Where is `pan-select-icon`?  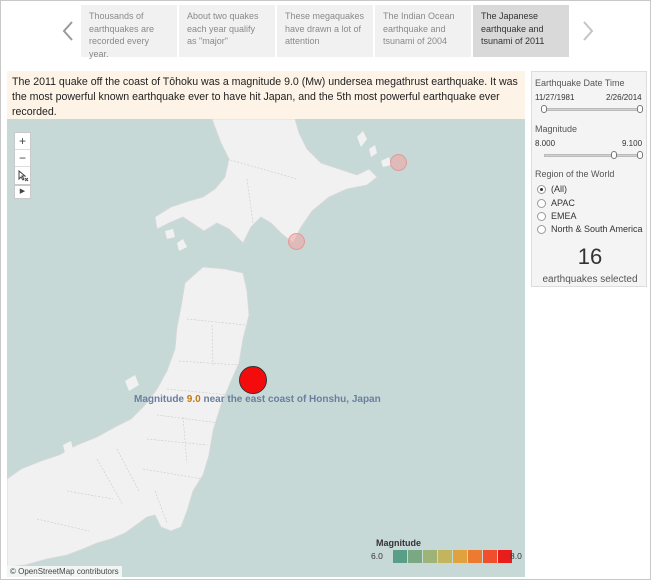
pan-select-icon is located at coordinates (23, 175).